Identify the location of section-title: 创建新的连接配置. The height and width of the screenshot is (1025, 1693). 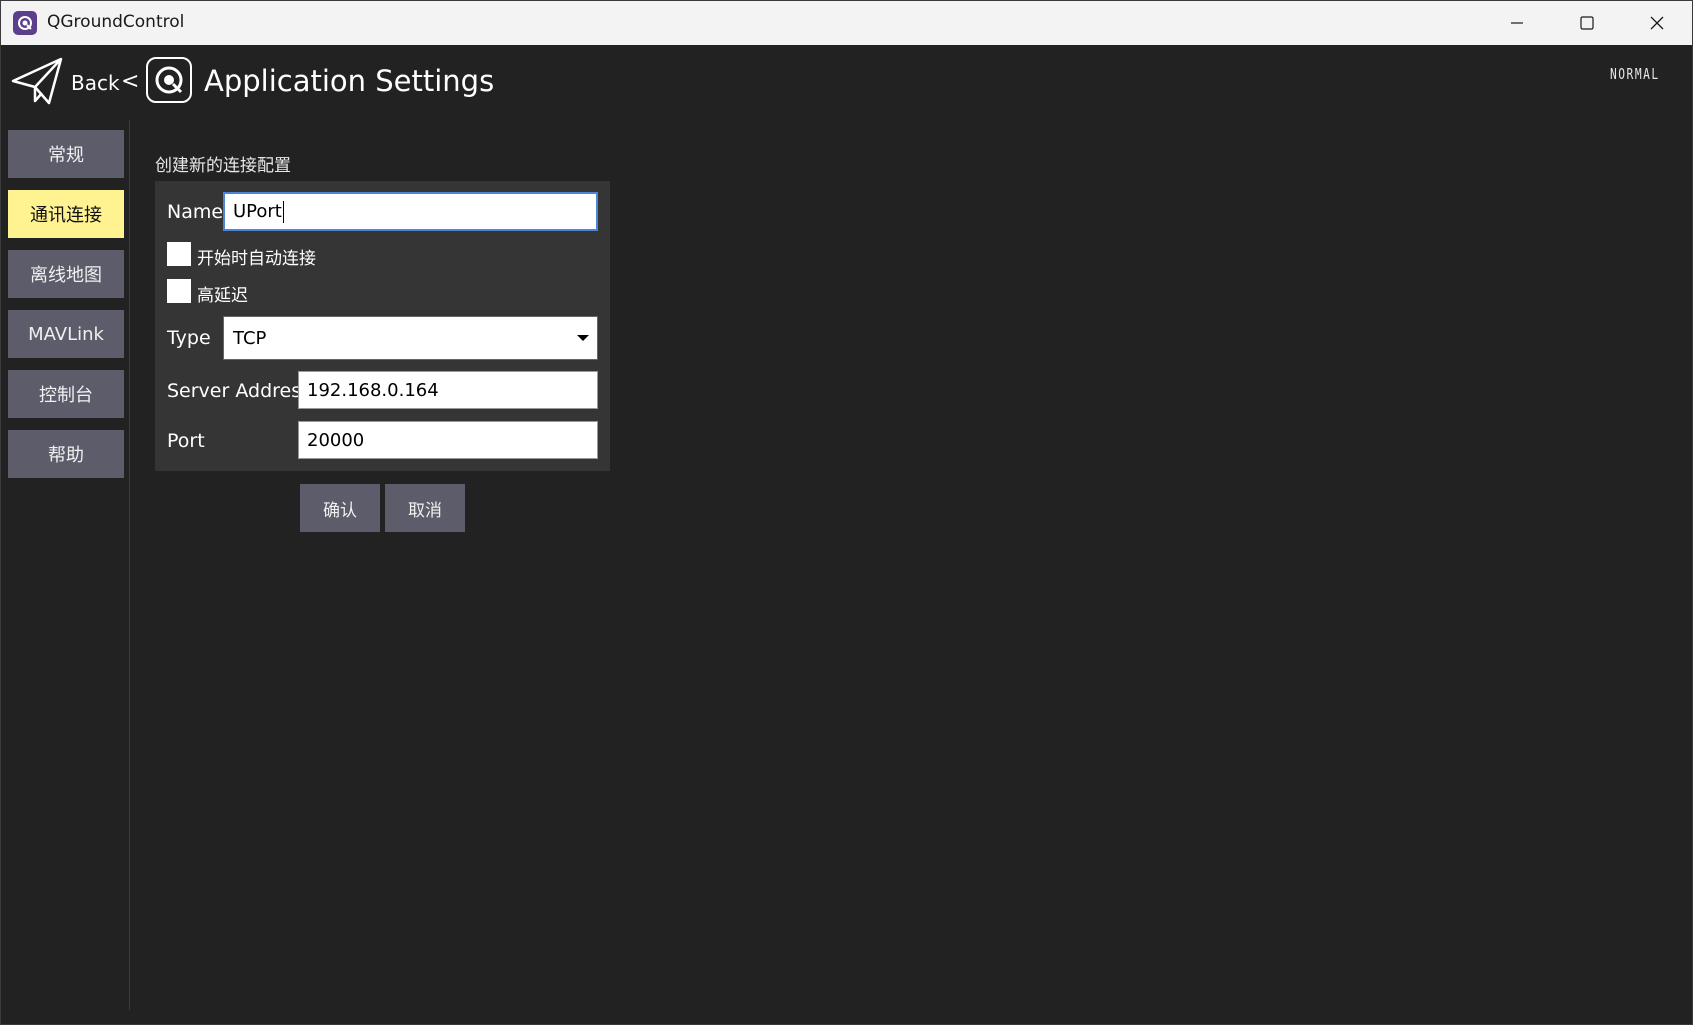
(223, 166).